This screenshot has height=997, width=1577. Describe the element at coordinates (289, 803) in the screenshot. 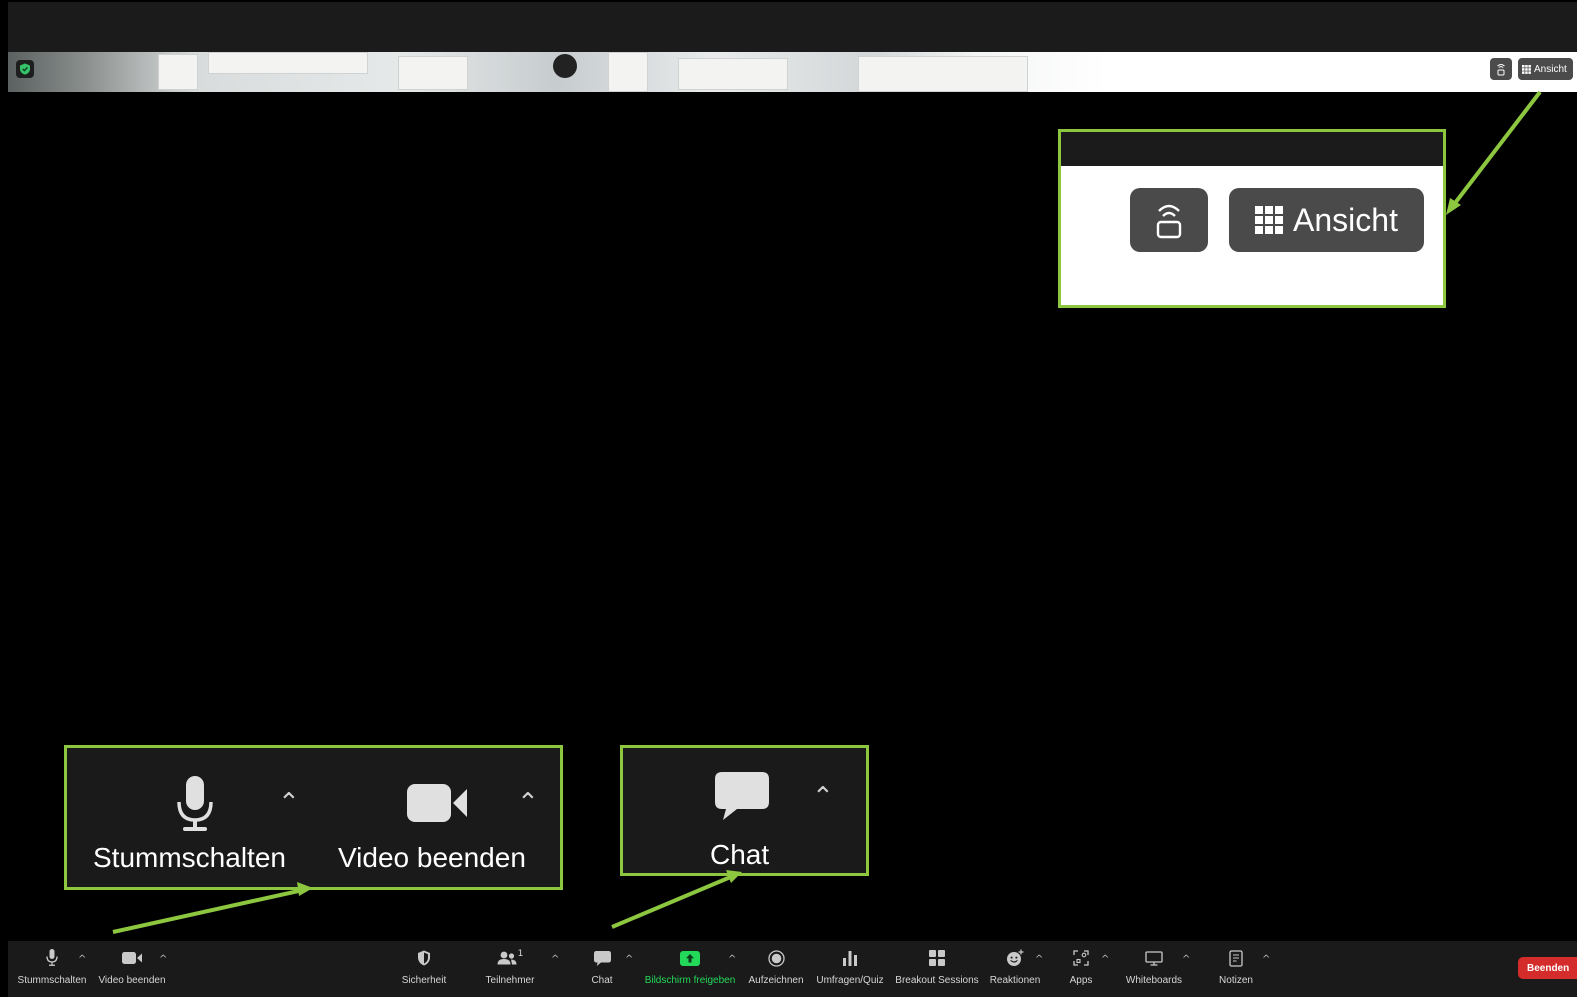

I see `mute-options-caret: ⌃` at that location.